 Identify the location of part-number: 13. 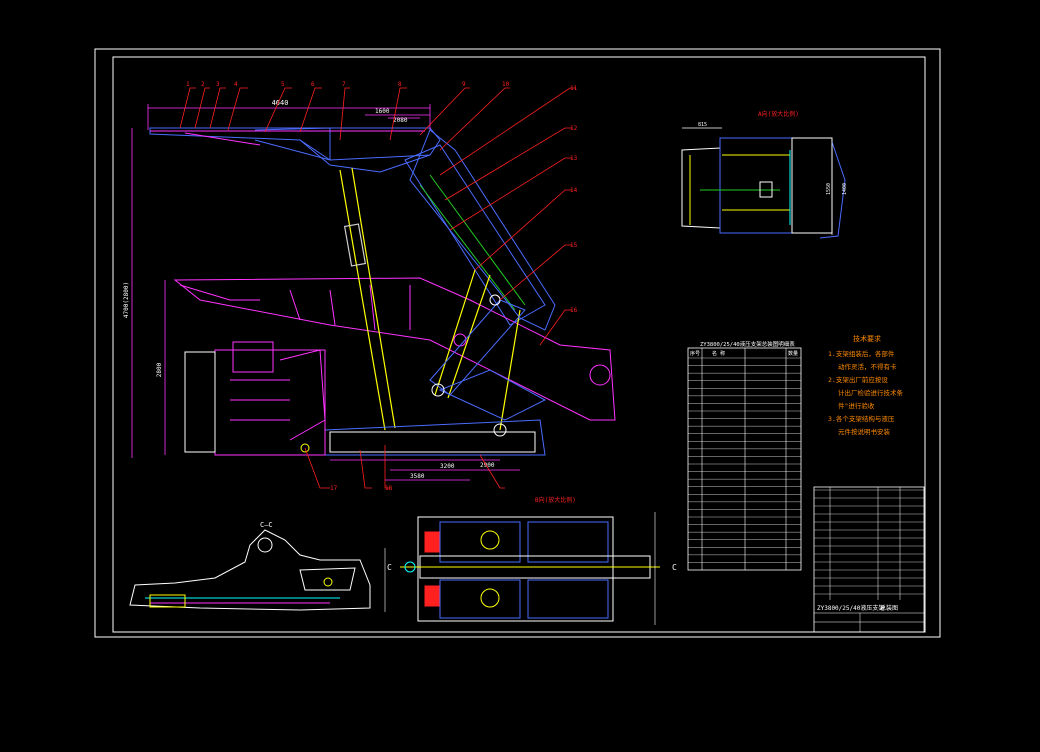
(574, 158).